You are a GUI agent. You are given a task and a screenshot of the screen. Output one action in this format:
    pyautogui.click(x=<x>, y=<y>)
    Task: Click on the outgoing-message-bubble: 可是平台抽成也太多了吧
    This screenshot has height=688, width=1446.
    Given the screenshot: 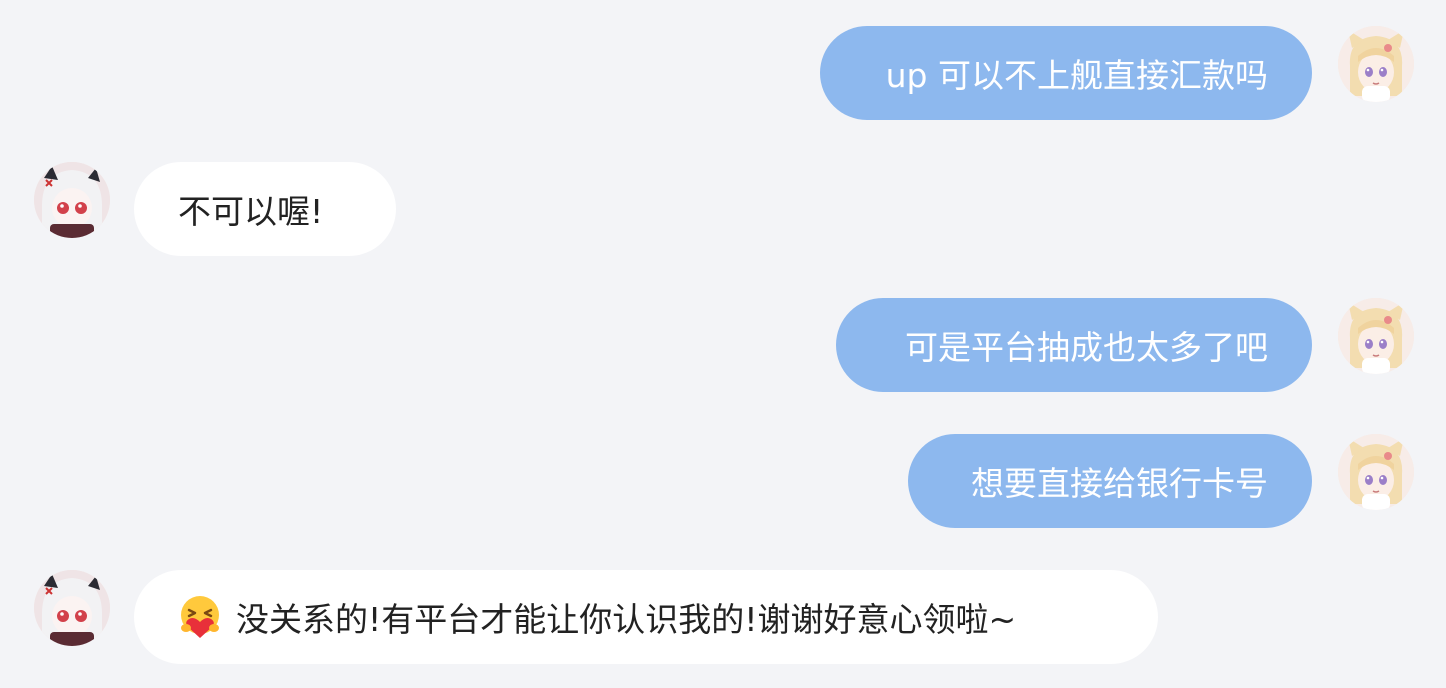 What is the action you would take?
    pyautogui.click(x=1074, y=345)
    